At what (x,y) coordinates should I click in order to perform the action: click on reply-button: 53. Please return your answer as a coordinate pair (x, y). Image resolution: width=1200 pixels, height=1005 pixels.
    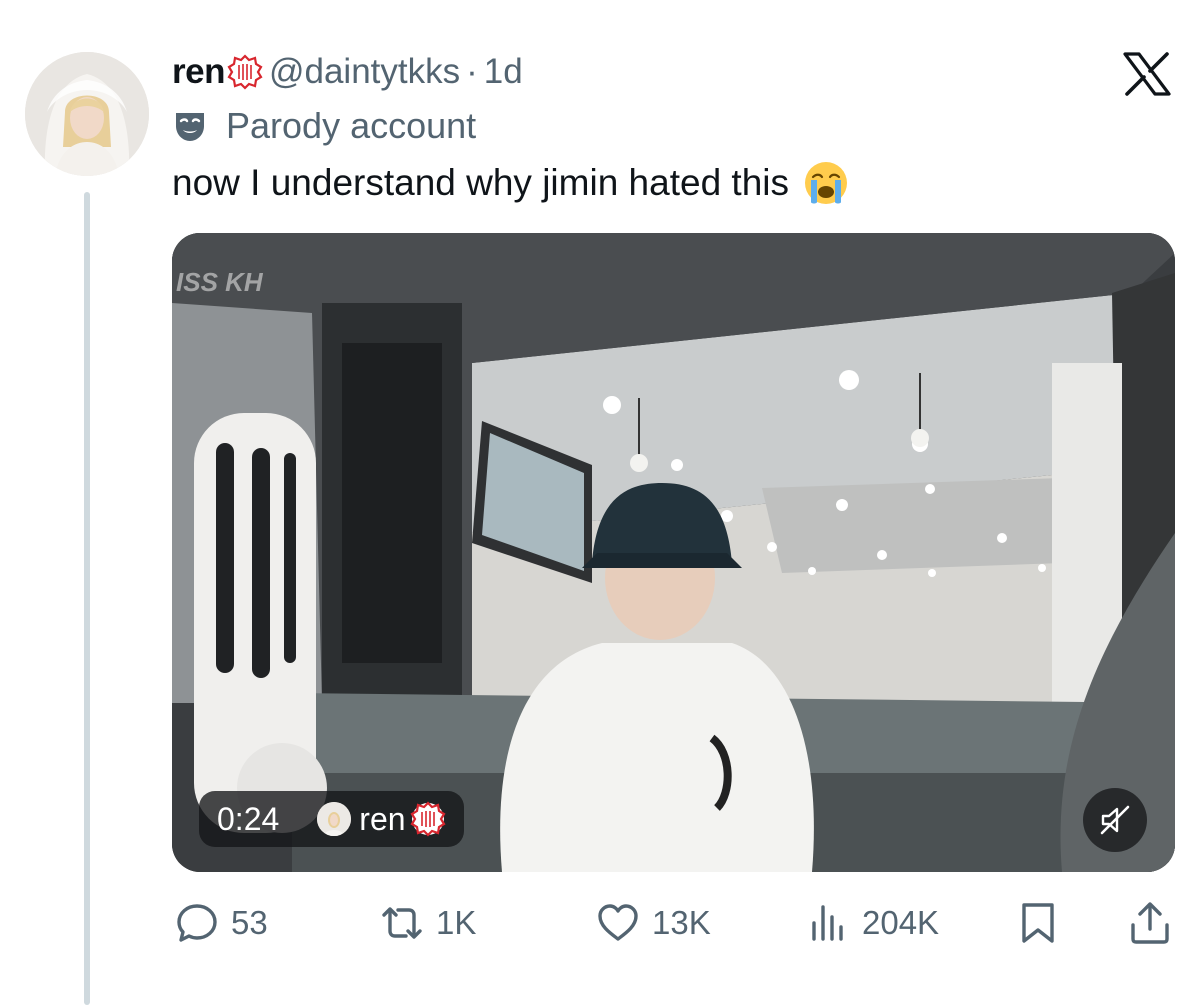
    Looking at the image, I should click on (221, 923).